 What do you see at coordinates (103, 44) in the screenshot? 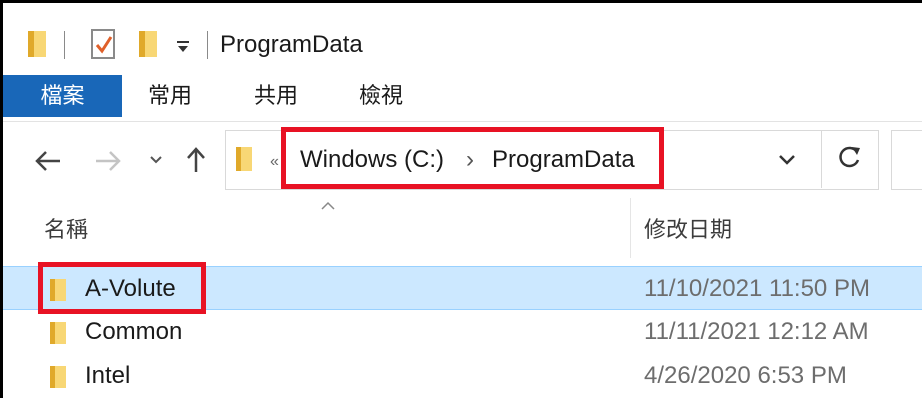
I see `properties-check-icon` at bounding box center [103, 44].